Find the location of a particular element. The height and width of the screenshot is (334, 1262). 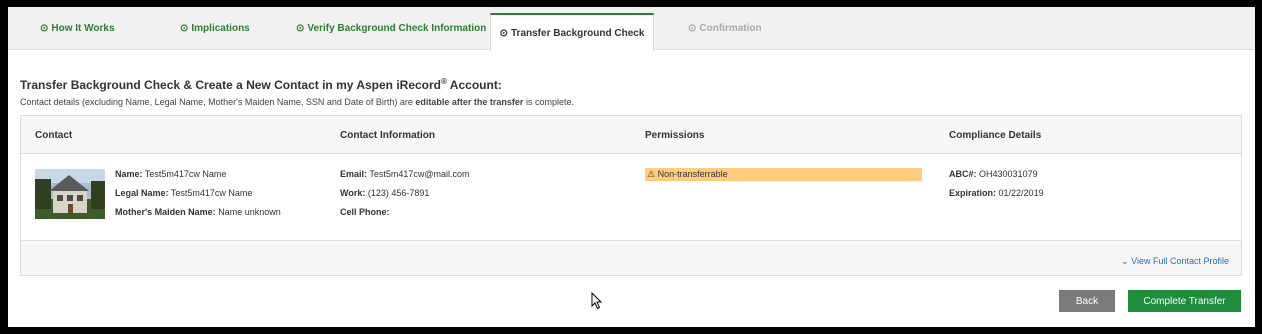

column-header-contact: Contact is located at coordinates (54, 135).